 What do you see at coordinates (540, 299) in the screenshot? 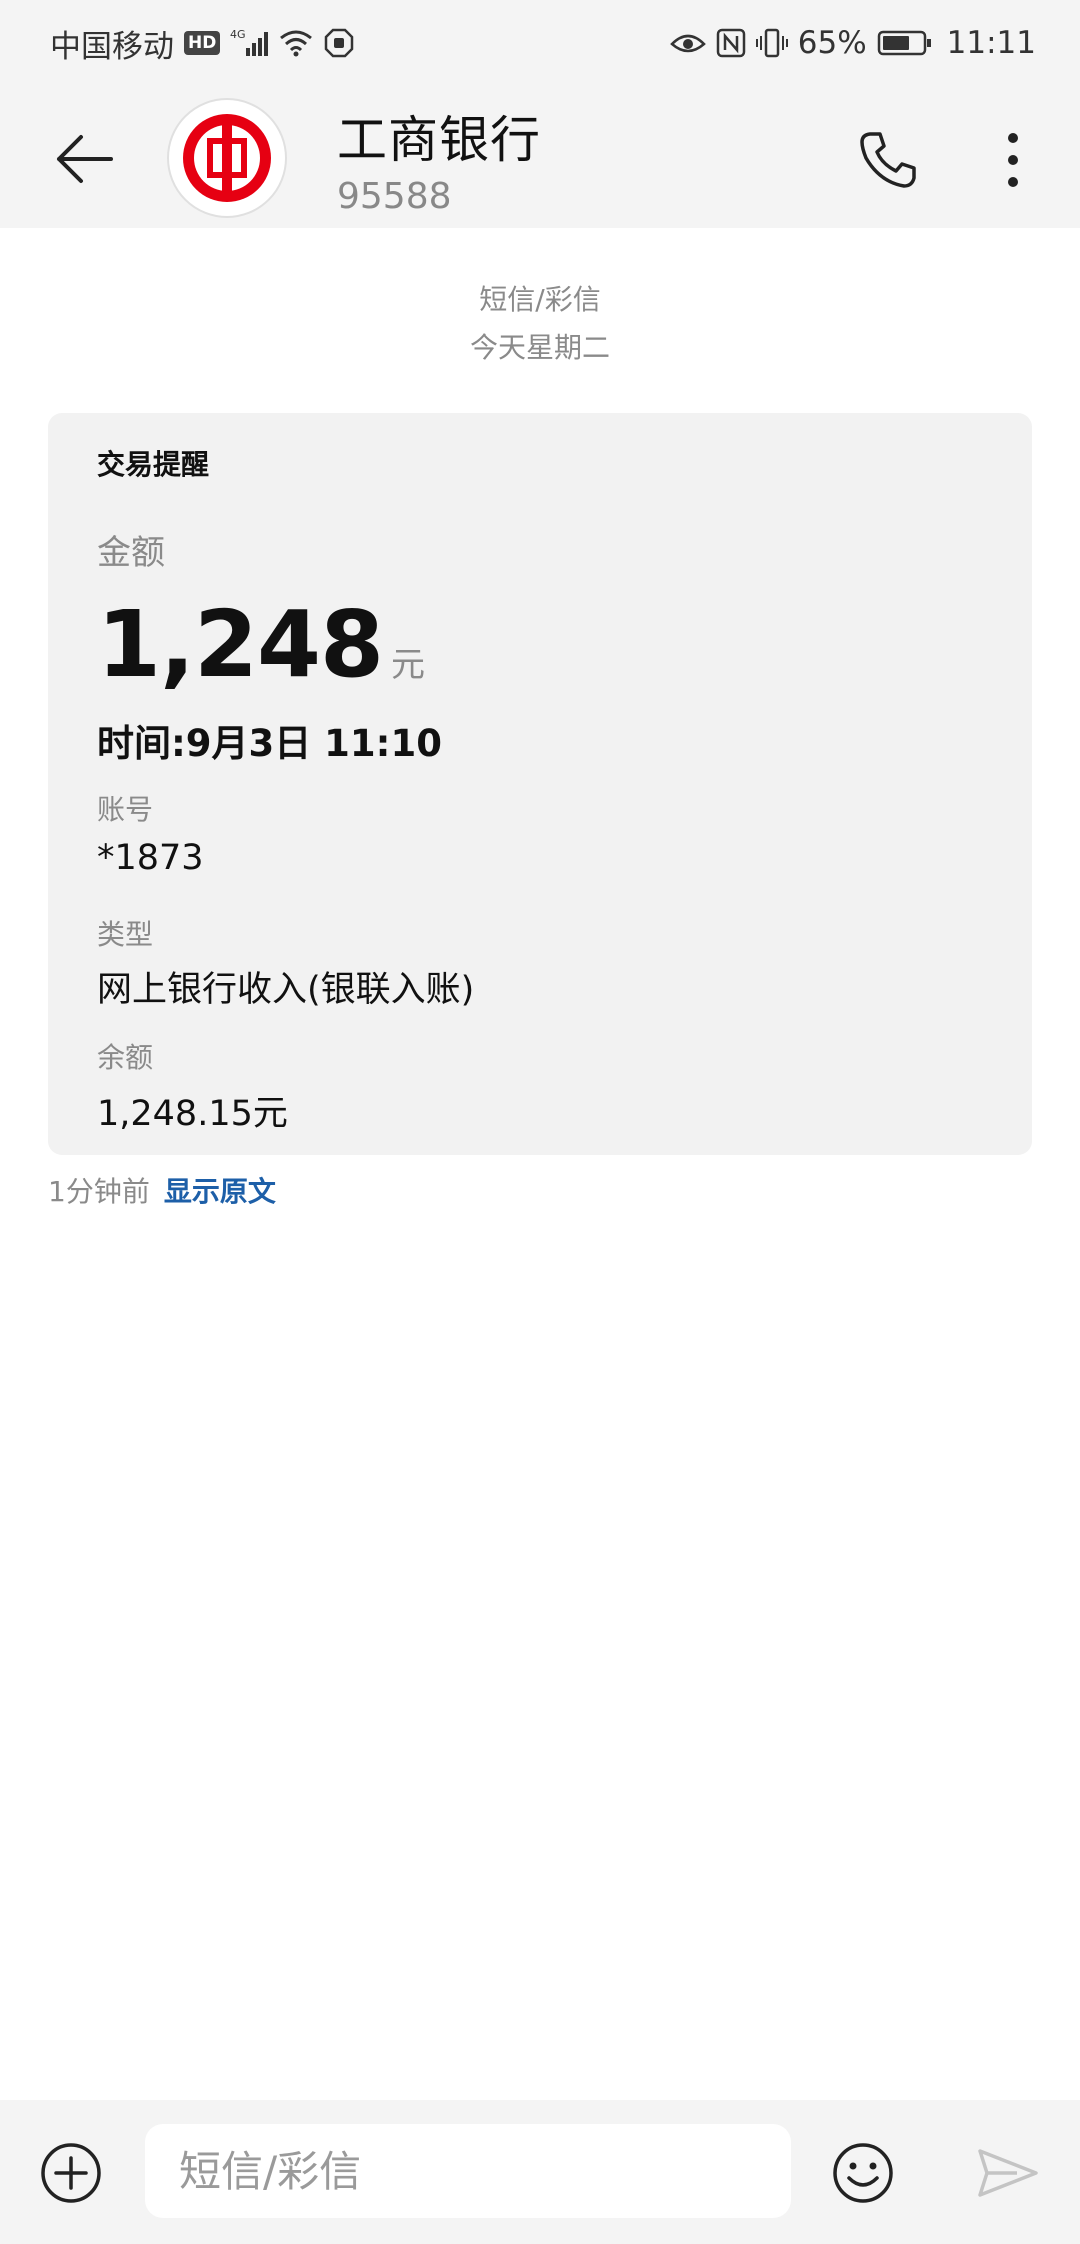
I see `message-type-label: 短信/彩信` at bounding box center [540, 299].